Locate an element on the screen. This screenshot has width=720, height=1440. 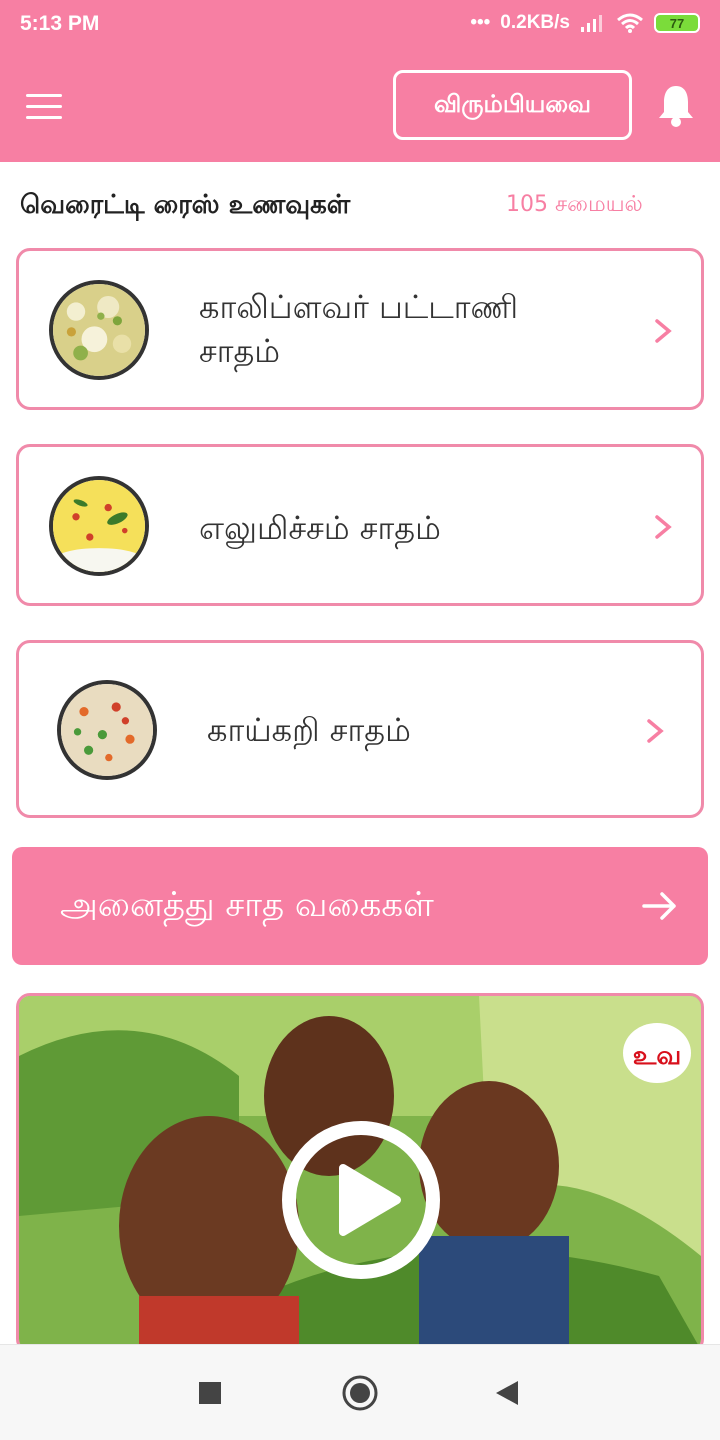
recipe-card: எலுமிச்சம் சாதம் is located at coordinates (360, 525).